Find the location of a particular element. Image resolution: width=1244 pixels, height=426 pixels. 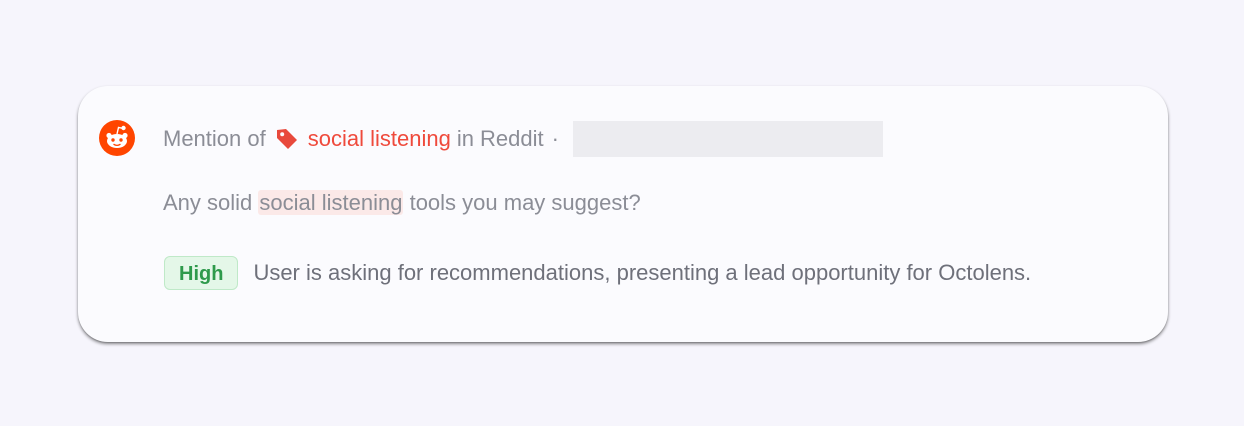

reddit-icon is located at coordinates (117, 138).